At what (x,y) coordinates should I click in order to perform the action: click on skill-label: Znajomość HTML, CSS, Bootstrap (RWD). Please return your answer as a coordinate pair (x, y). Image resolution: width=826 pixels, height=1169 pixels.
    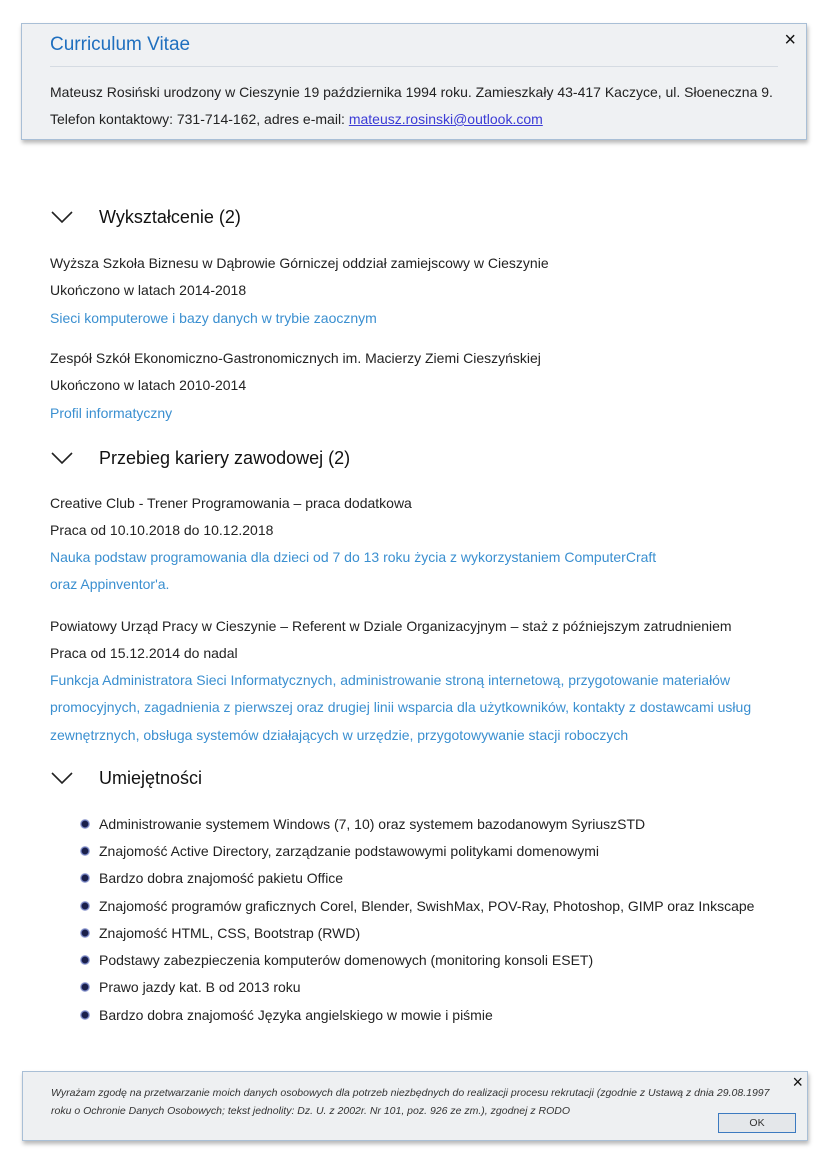
    Looking at the image, I should click on (230, 933).